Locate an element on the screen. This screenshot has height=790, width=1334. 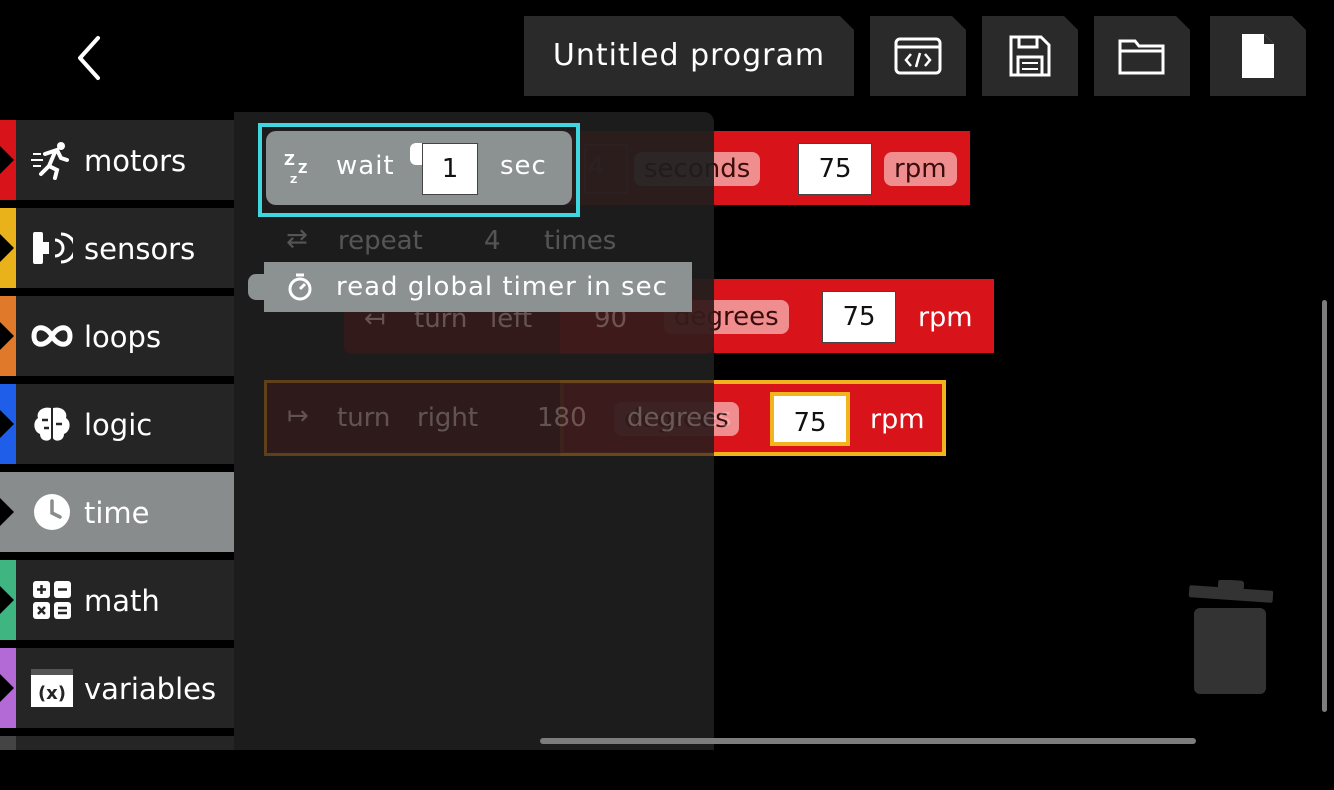
sleep-icon: Z Z Z is located at coordinates (295, 168).